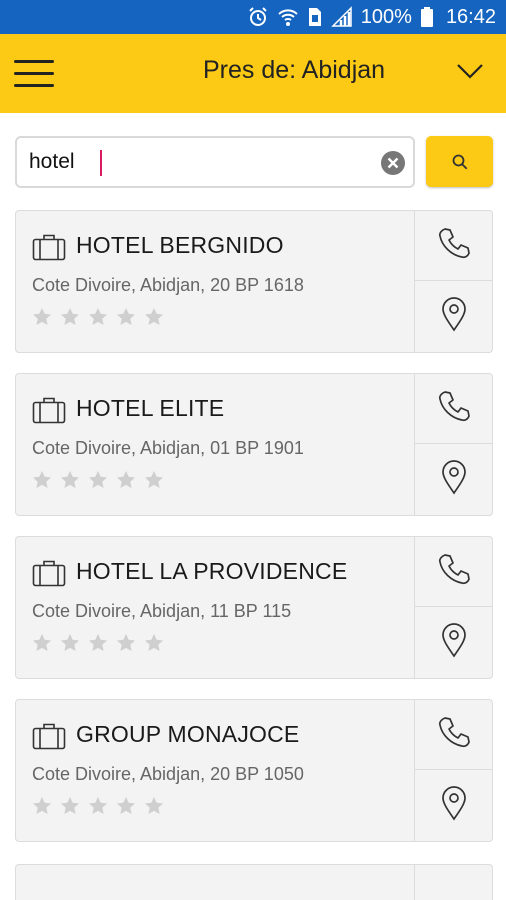 The image size is (506, 900). Describe the element at coordinates (34, 61) in the screenshot. I see `menu-icon` at that location.